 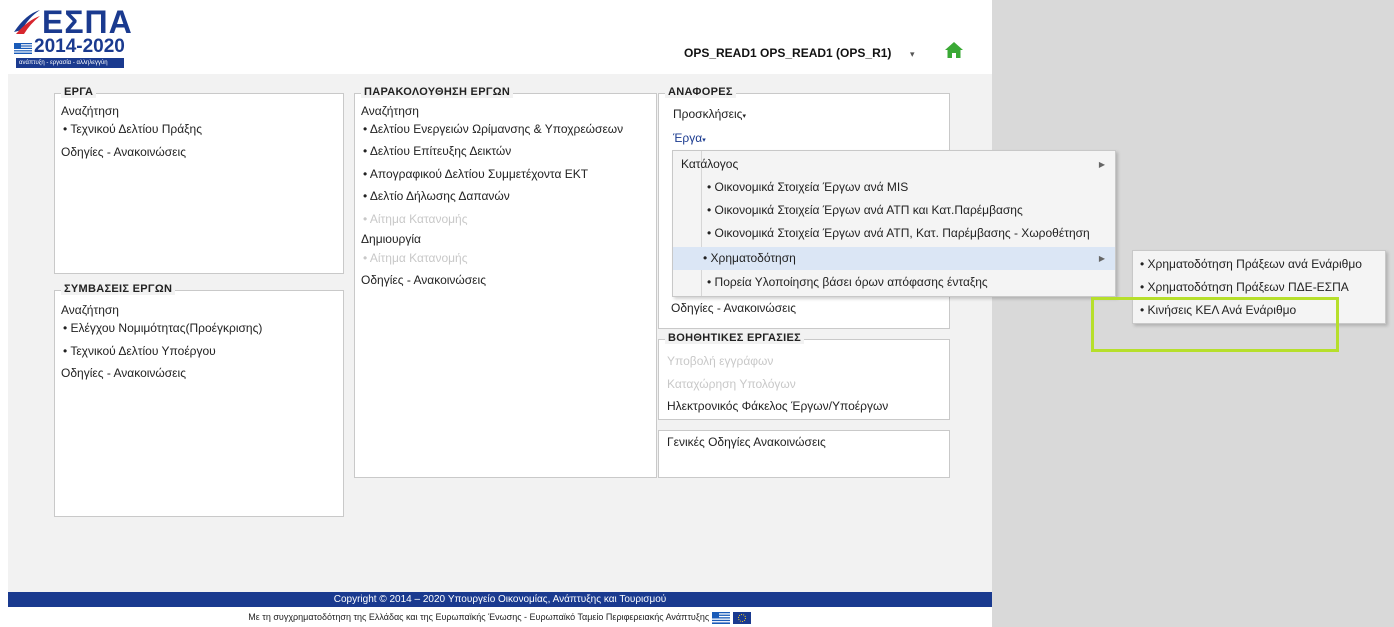 I want to click on menu-item-xrimatodotisi: • Χρηματοδότηση ▶, so click(x=894, y=258).